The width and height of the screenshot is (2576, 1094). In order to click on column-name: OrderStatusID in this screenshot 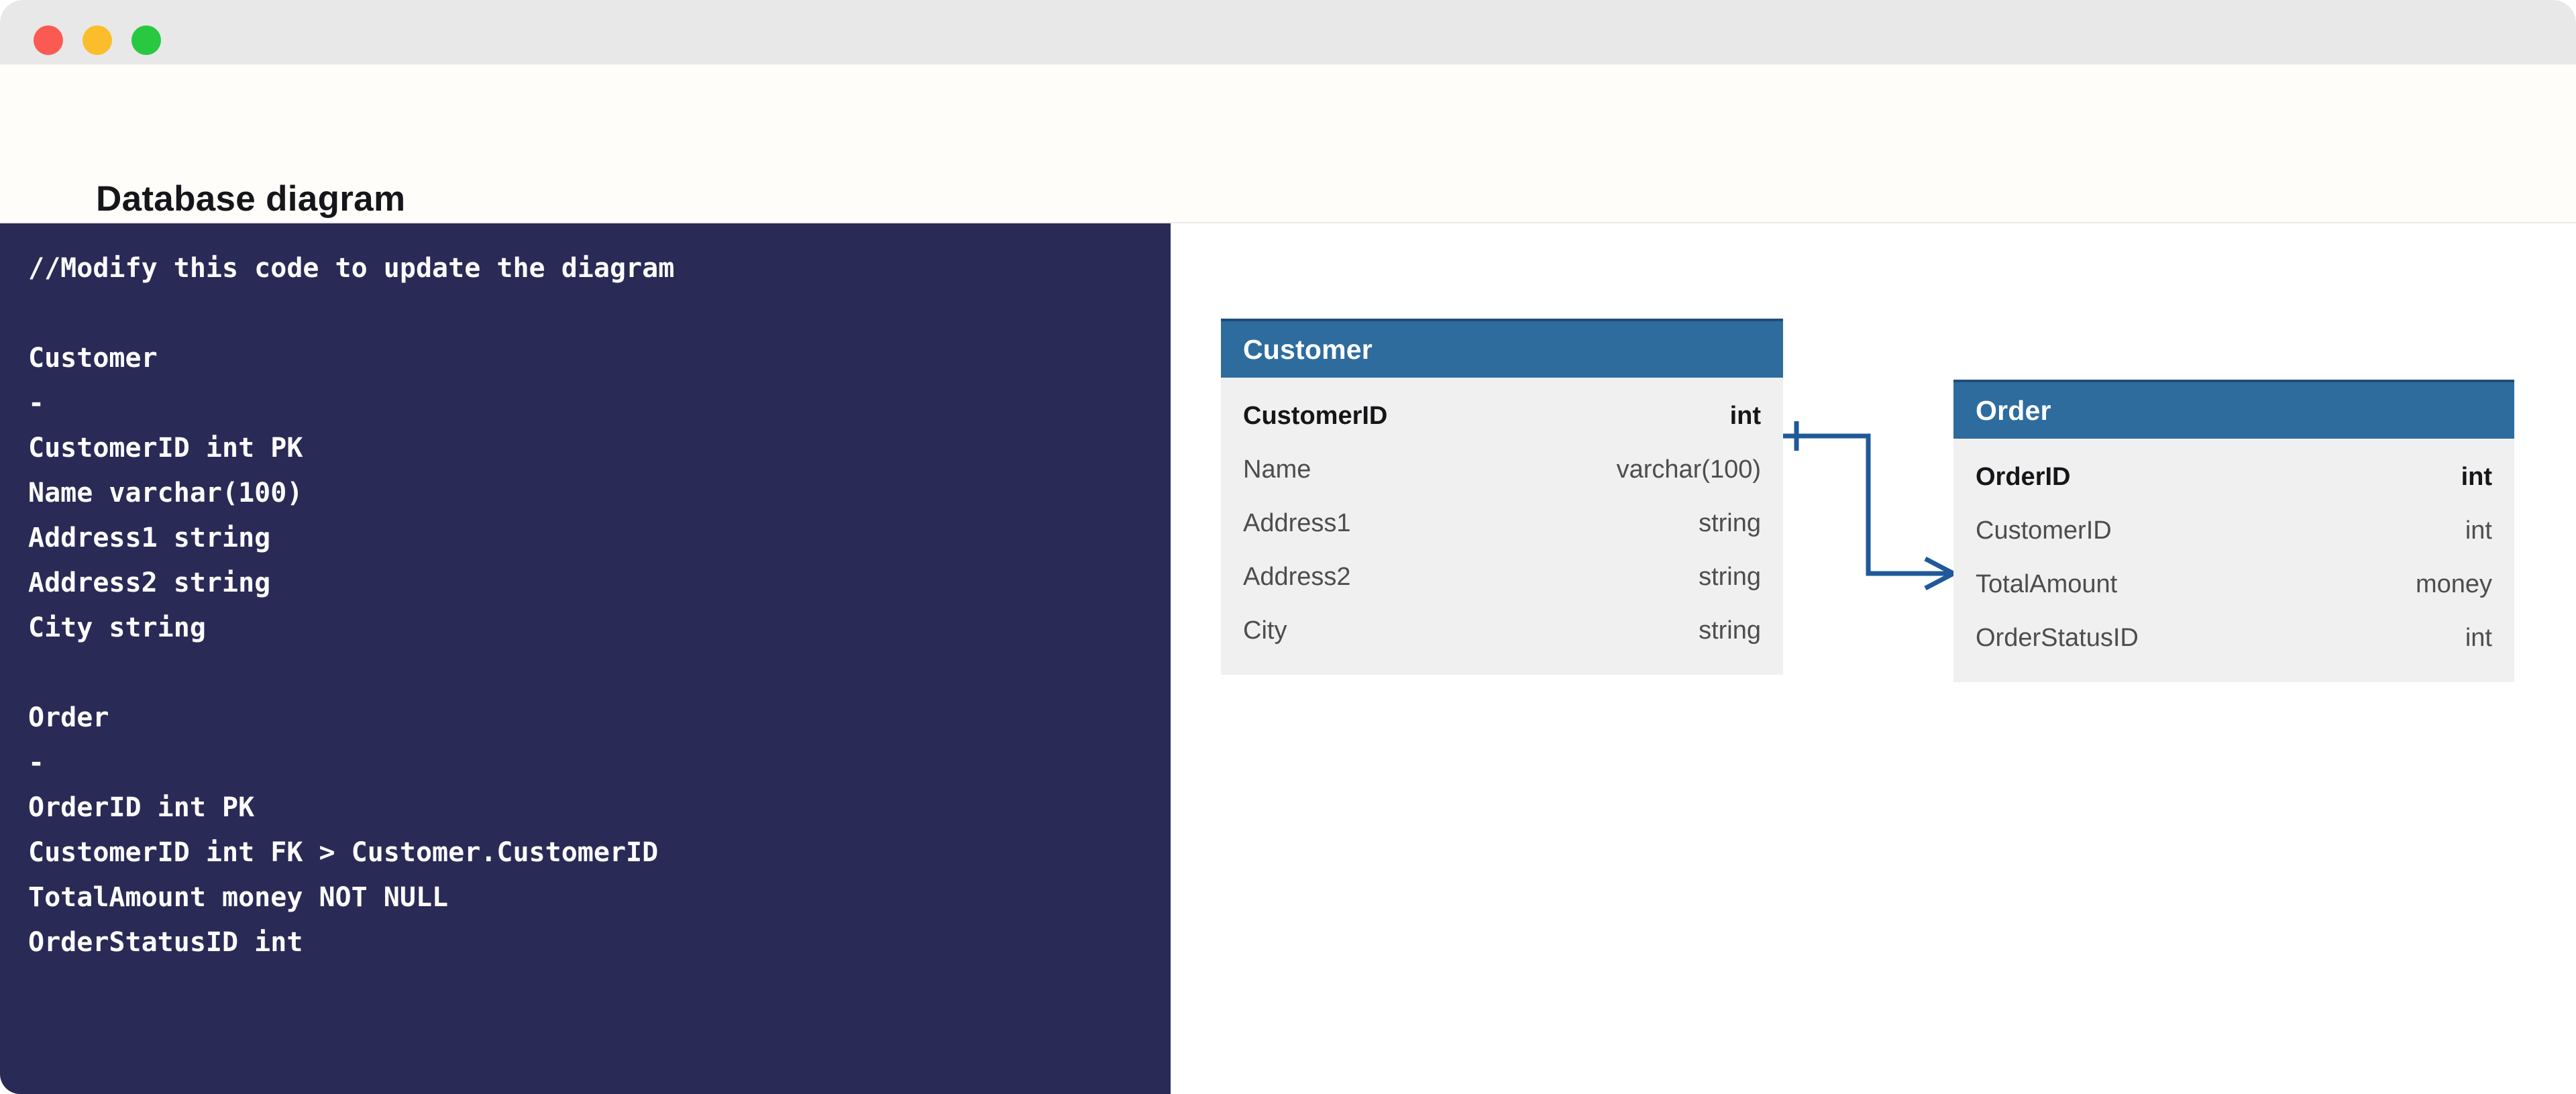, I will do `click(2057, 637)`.